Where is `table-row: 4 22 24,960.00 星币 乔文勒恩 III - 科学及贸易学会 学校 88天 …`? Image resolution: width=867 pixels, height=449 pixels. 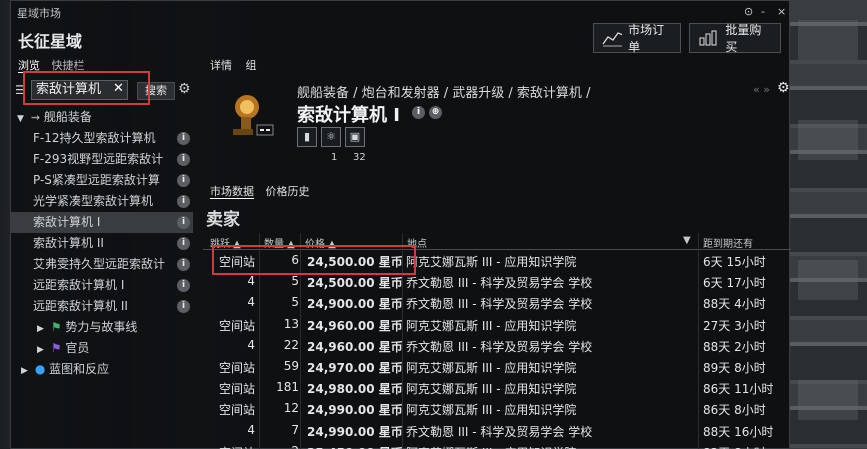
table-row: 4 22 24,960.00 星币 乔文勒恩 III - 科学及贸易学会 学校 88天 … is located at coordinates (497, 345).